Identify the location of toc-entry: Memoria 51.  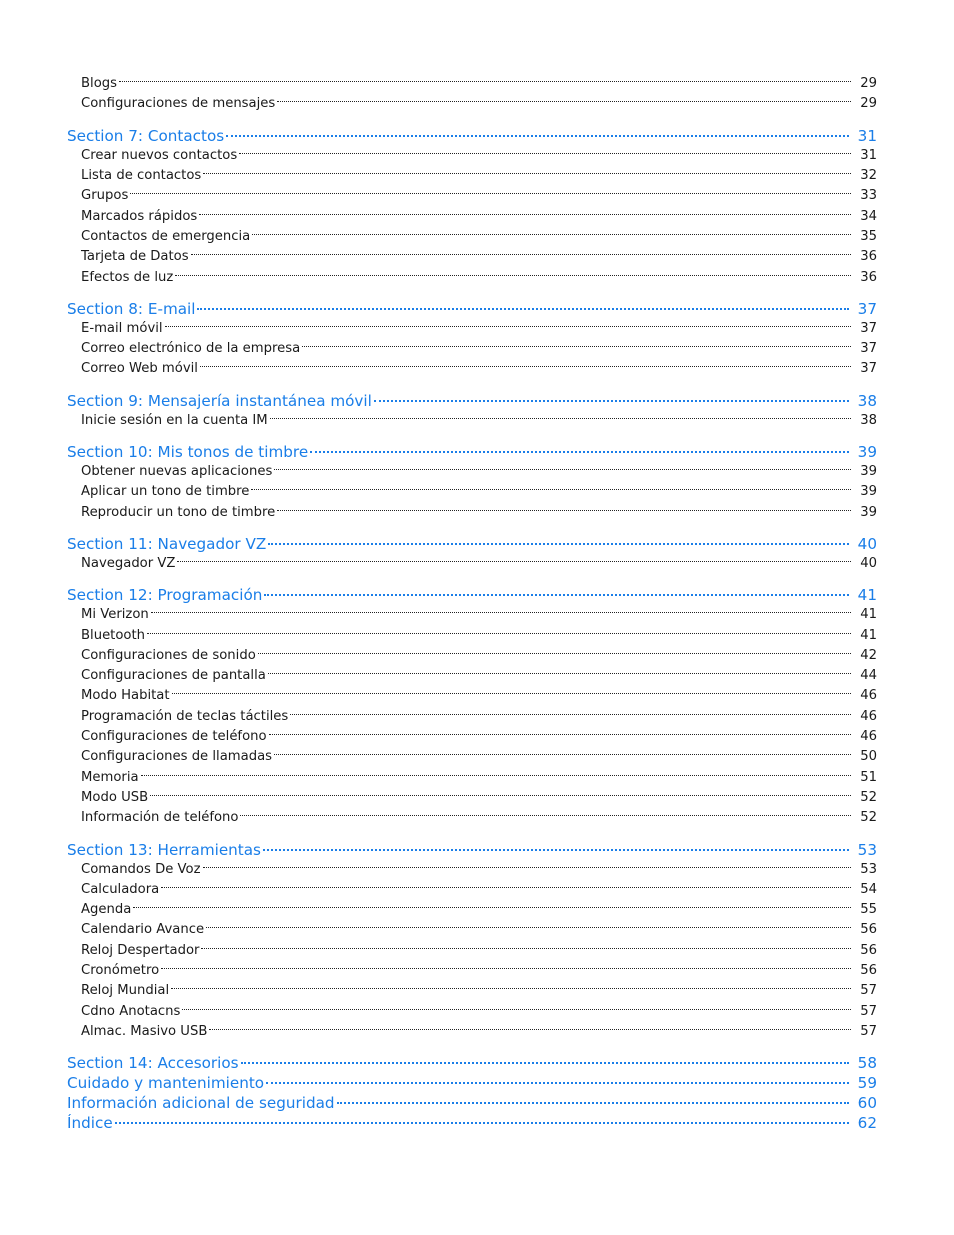
(472, 777).